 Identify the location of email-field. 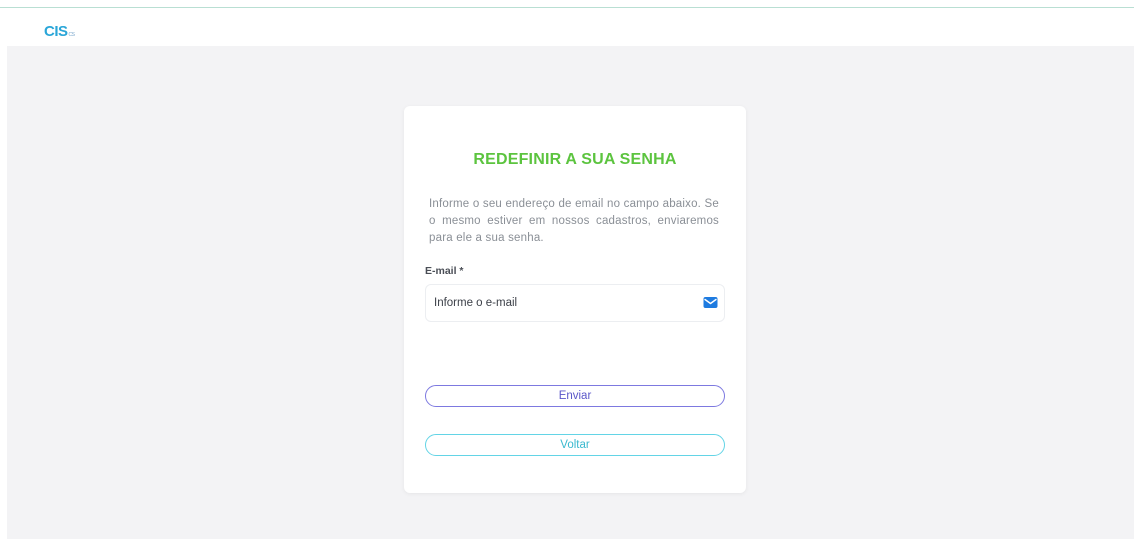
(561, 303).